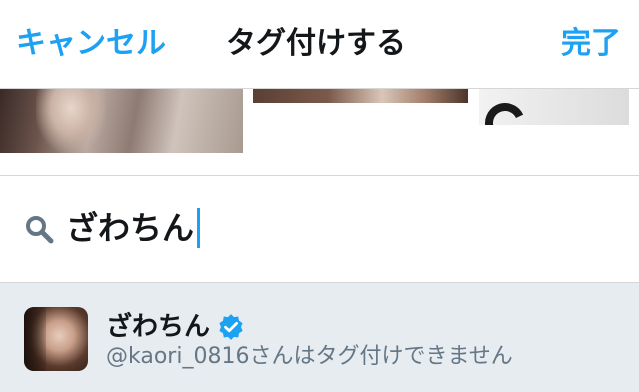  I want to click on user-name-line: ざわちん, so click(175, 327).